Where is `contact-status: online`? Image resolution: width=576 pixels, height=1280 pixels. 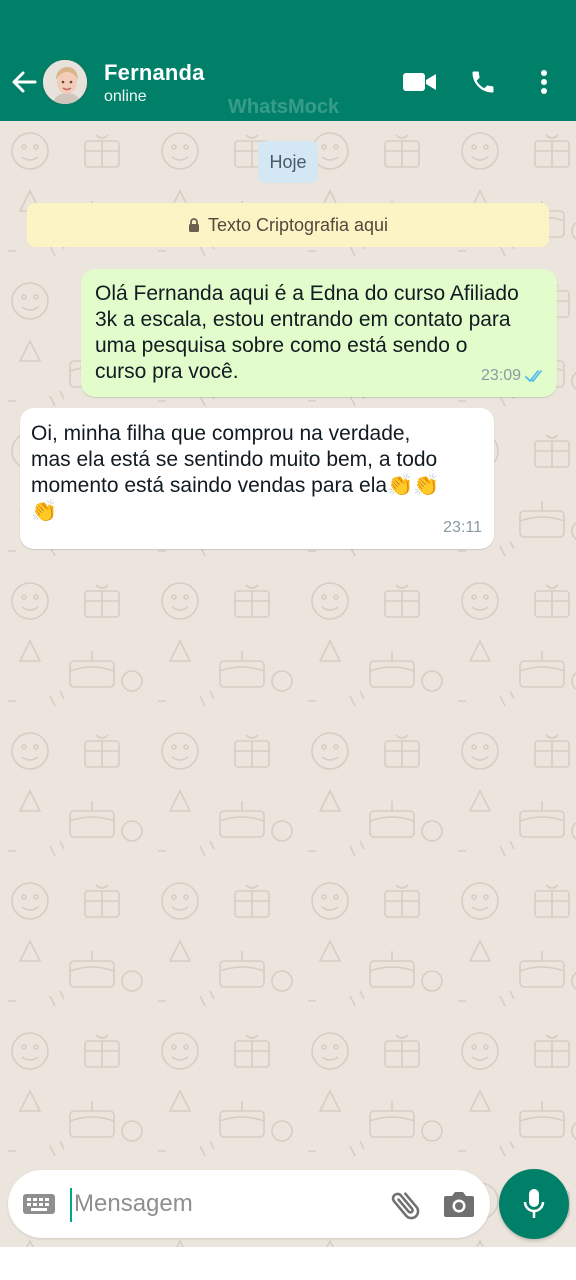
contact-status: online is located at coordinates (125, 96).